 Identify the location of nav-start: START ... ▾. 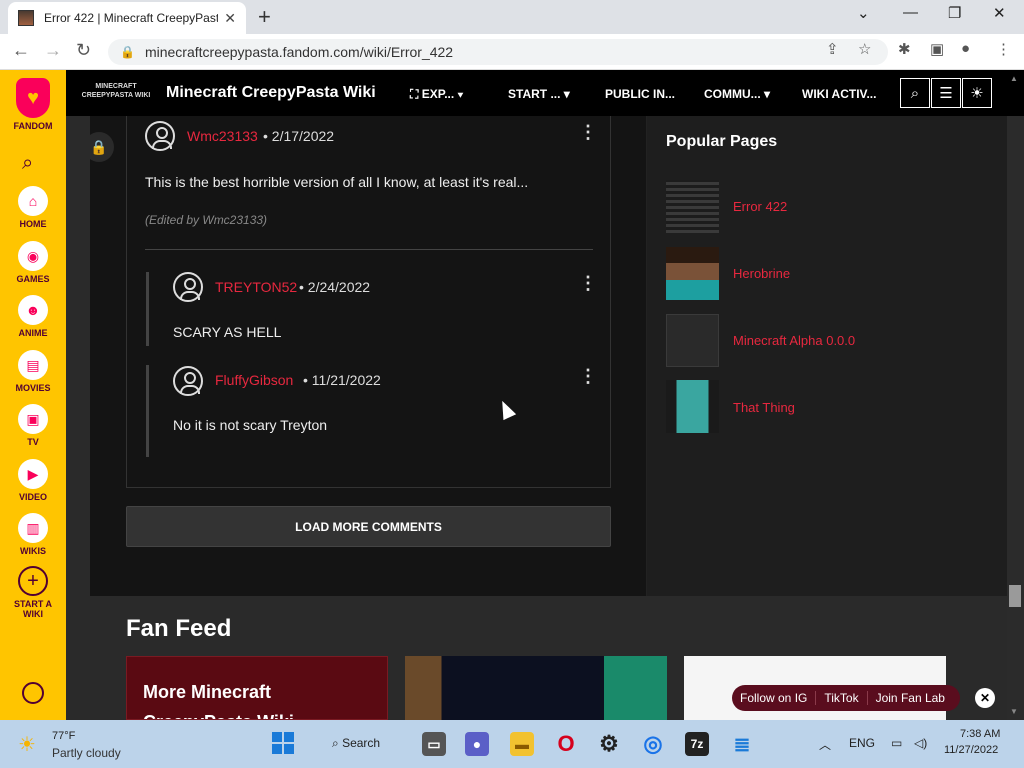
(539, 94).